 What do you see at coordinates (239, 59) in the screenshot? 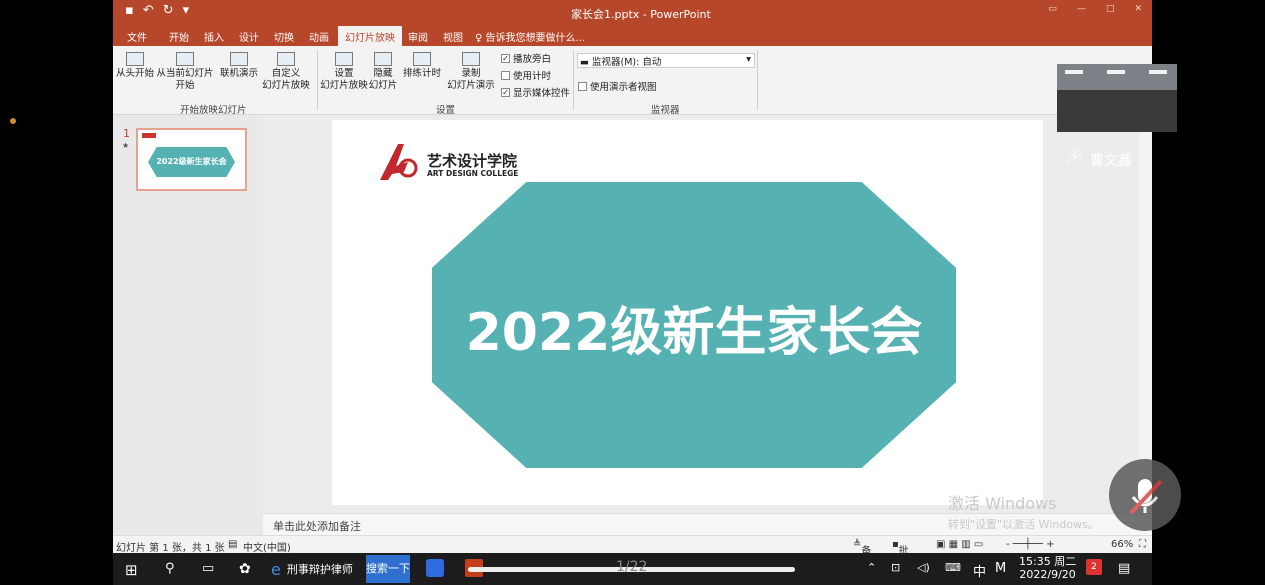
I see `online-present-icon` at bounding box center [239, 59].